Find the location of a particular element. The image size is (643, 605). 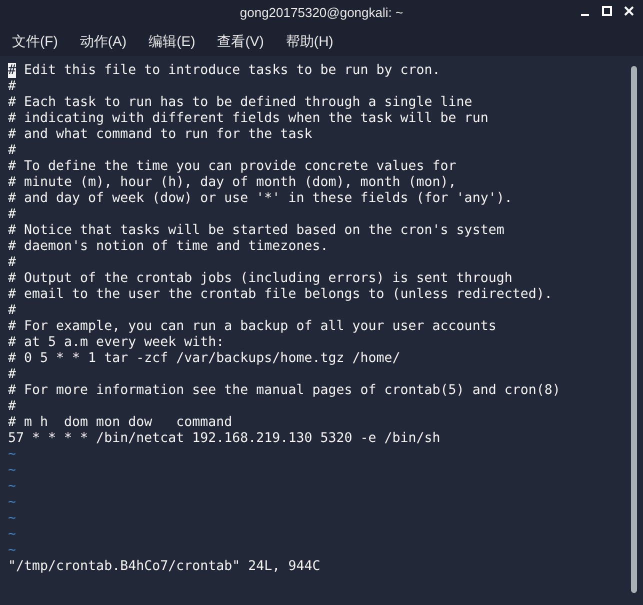

code-line: # at 5 a.m every week with: is located at coordinates (116, 343).